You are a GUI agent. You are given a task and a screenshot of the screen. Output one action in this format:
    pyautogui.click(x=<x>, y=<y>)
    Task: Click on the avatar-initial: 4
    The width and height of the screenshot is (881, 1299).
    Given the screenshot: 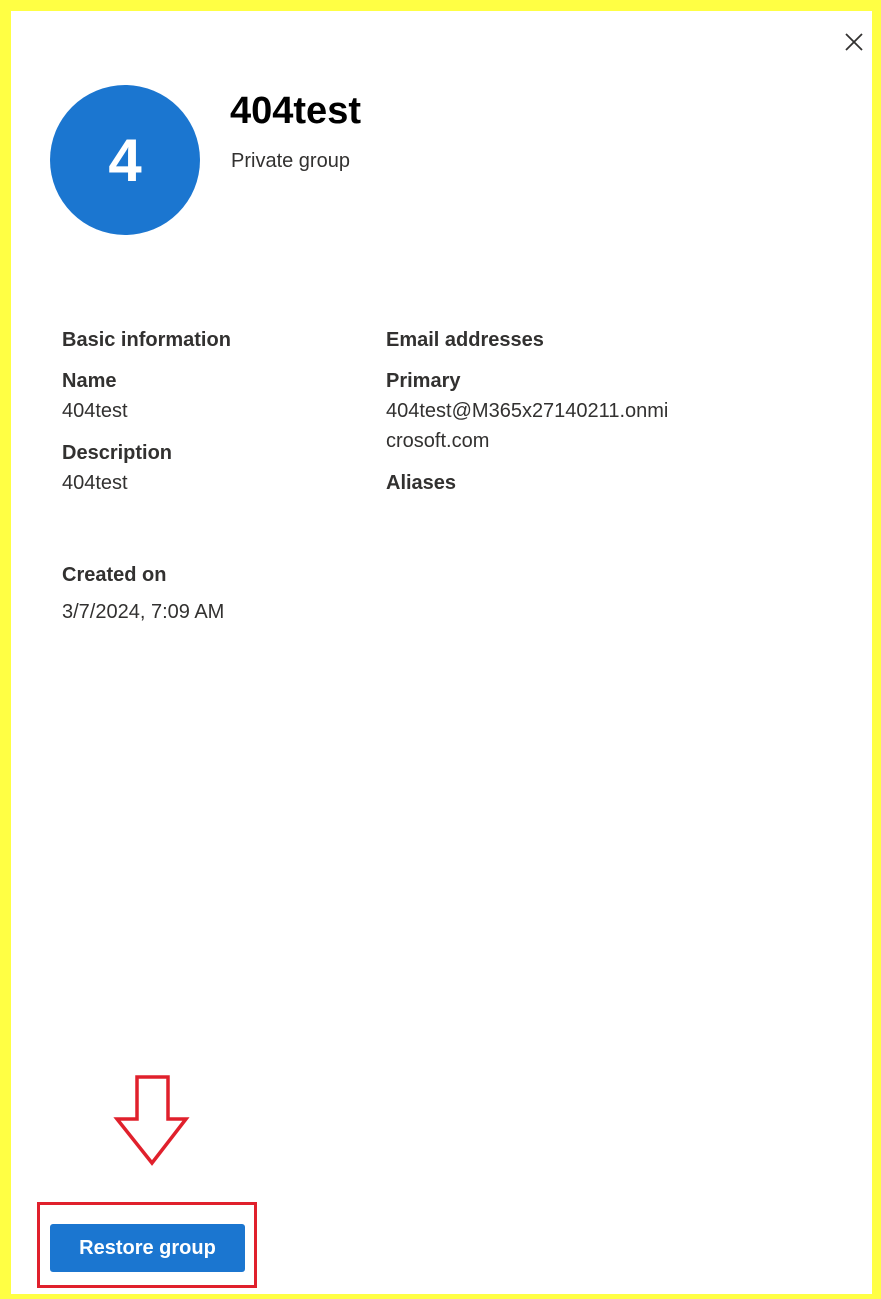 What is the action you would take?
    pyautogui.click(x=125, y=160)
    